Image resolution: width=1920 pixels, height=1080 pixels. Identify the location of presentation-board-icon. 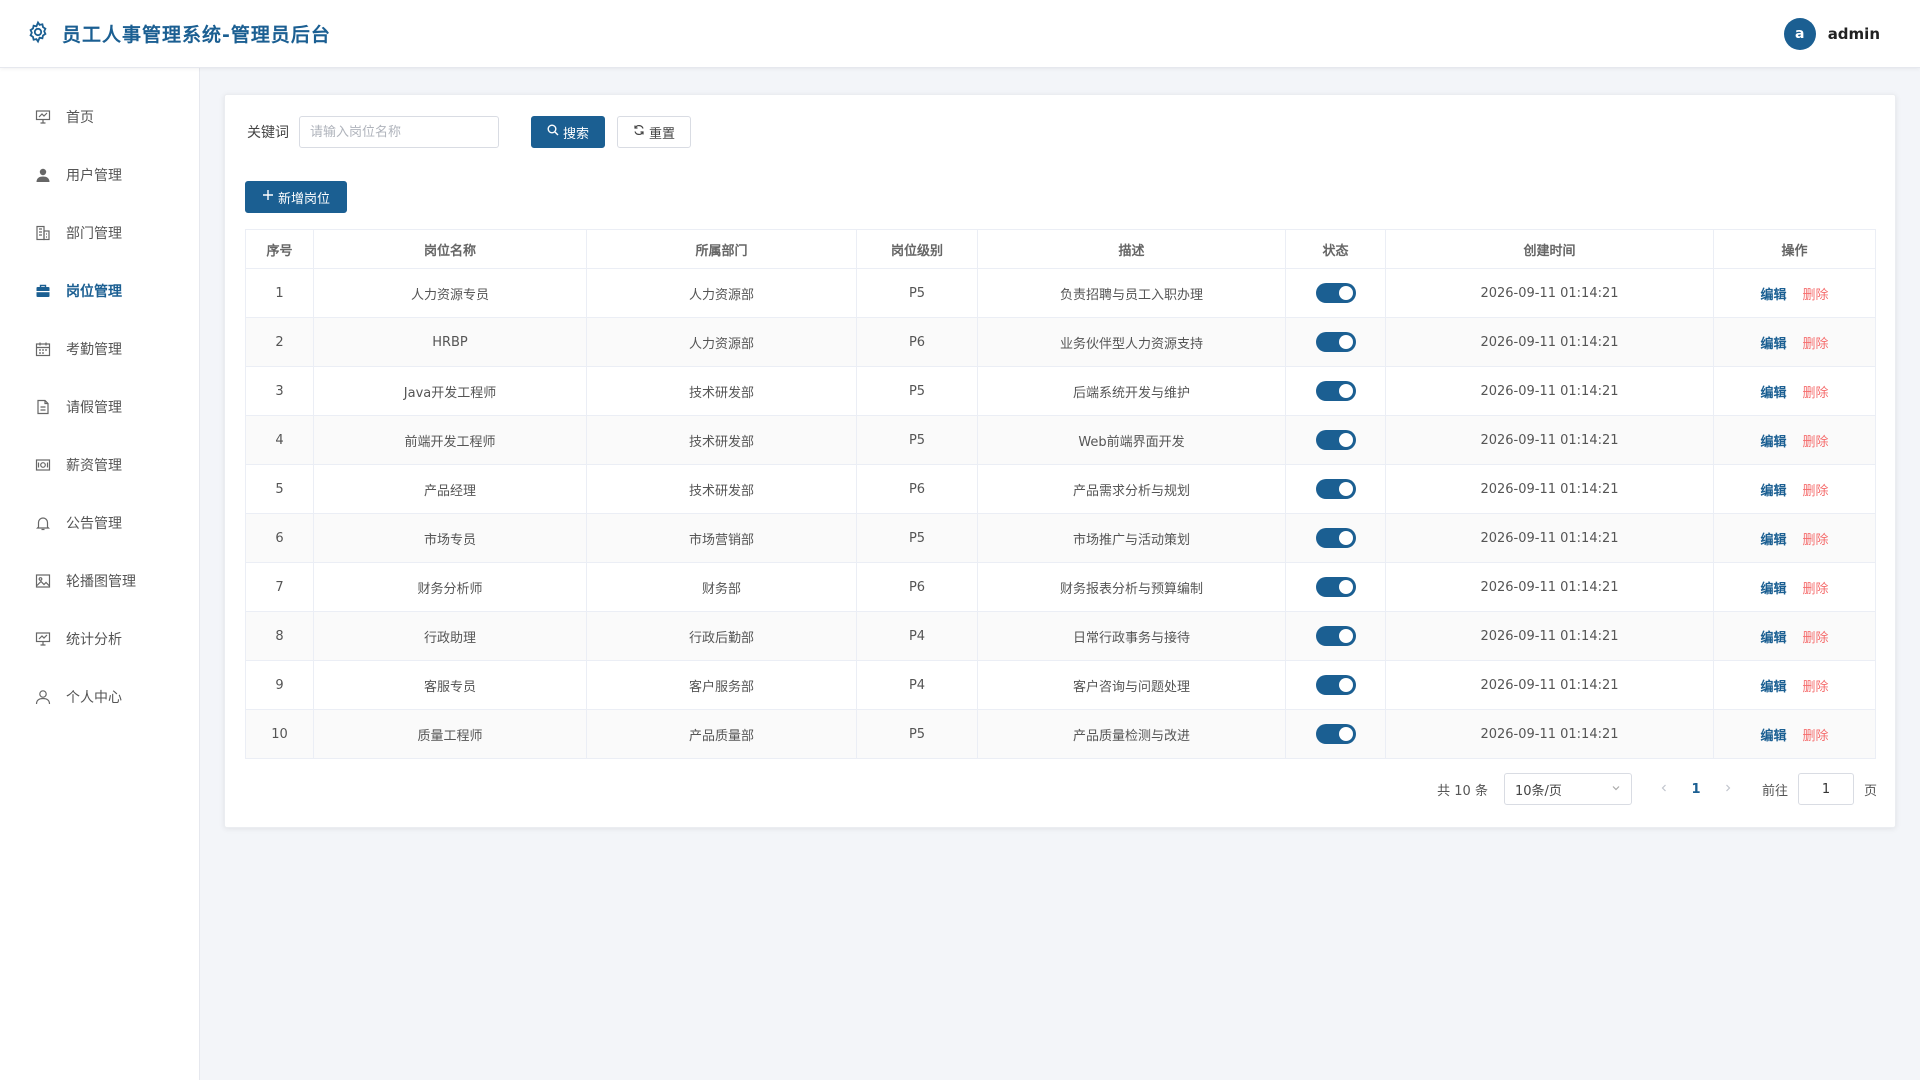
(43, 117).